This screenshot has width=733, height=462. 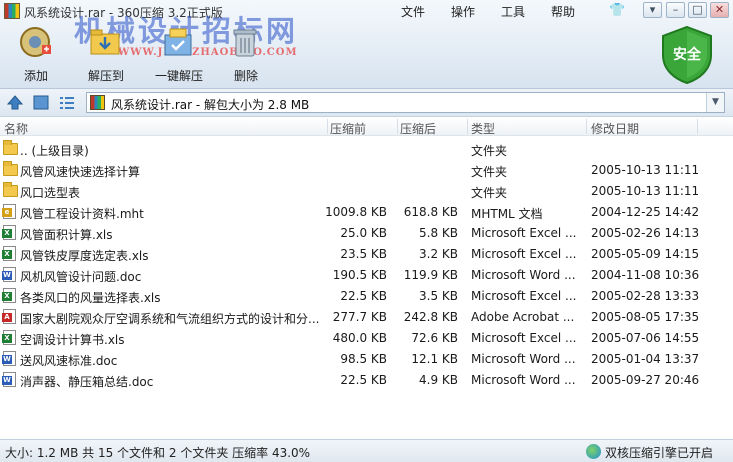 What do you see at coordinates (563, 11) in the screenshot?
I see `menu-help: 帮助` at bounding box center [563, 11].